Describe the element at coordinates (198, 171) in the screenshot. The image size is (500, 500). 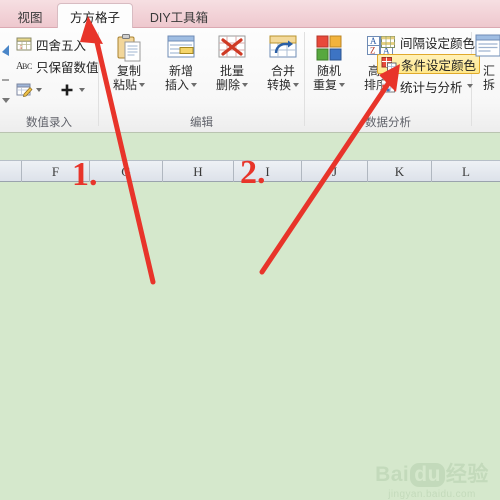
I see `column-header-h: H` at that location.